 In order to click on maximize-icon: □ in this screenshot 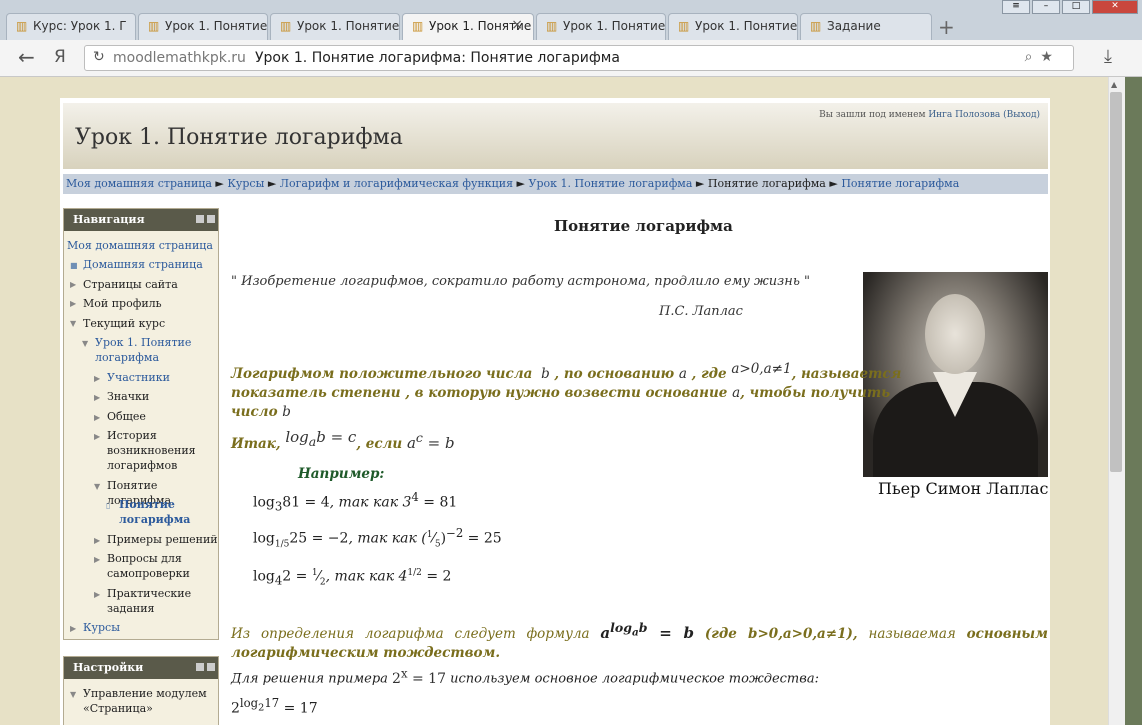, I will do `click(1076, 7)`.